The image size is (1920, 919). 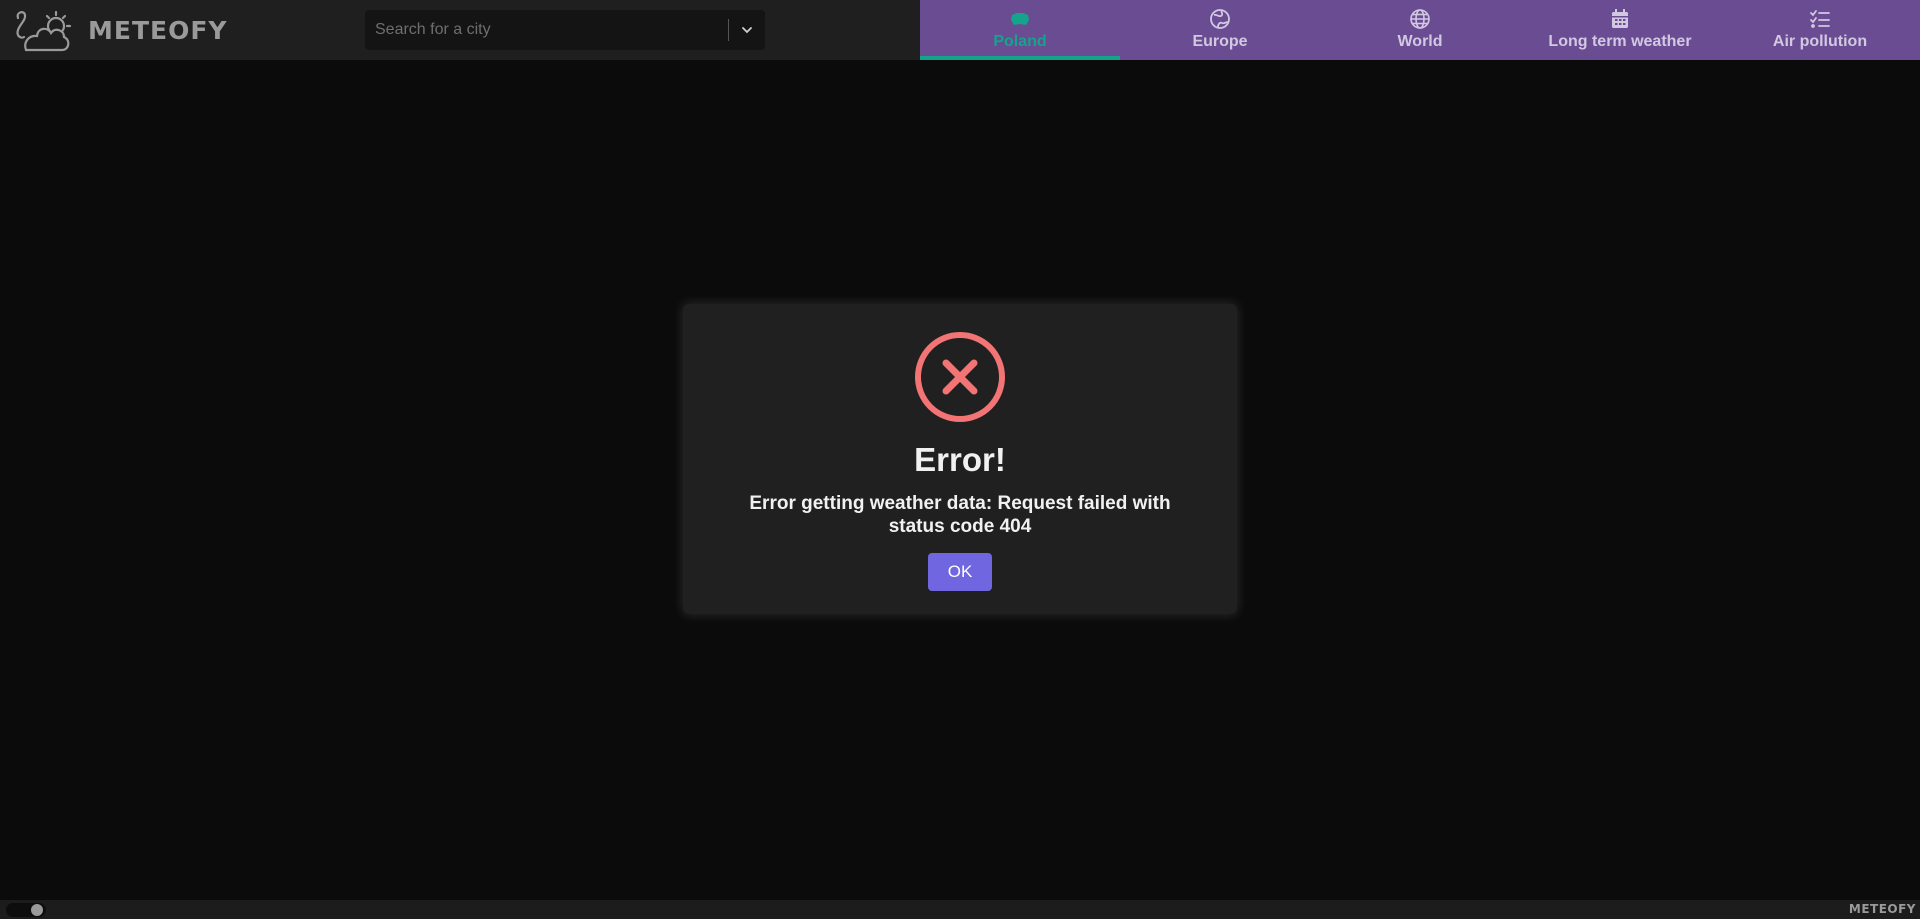 I want to click on app-logo: METEOFY, so click(x=120, y=30).